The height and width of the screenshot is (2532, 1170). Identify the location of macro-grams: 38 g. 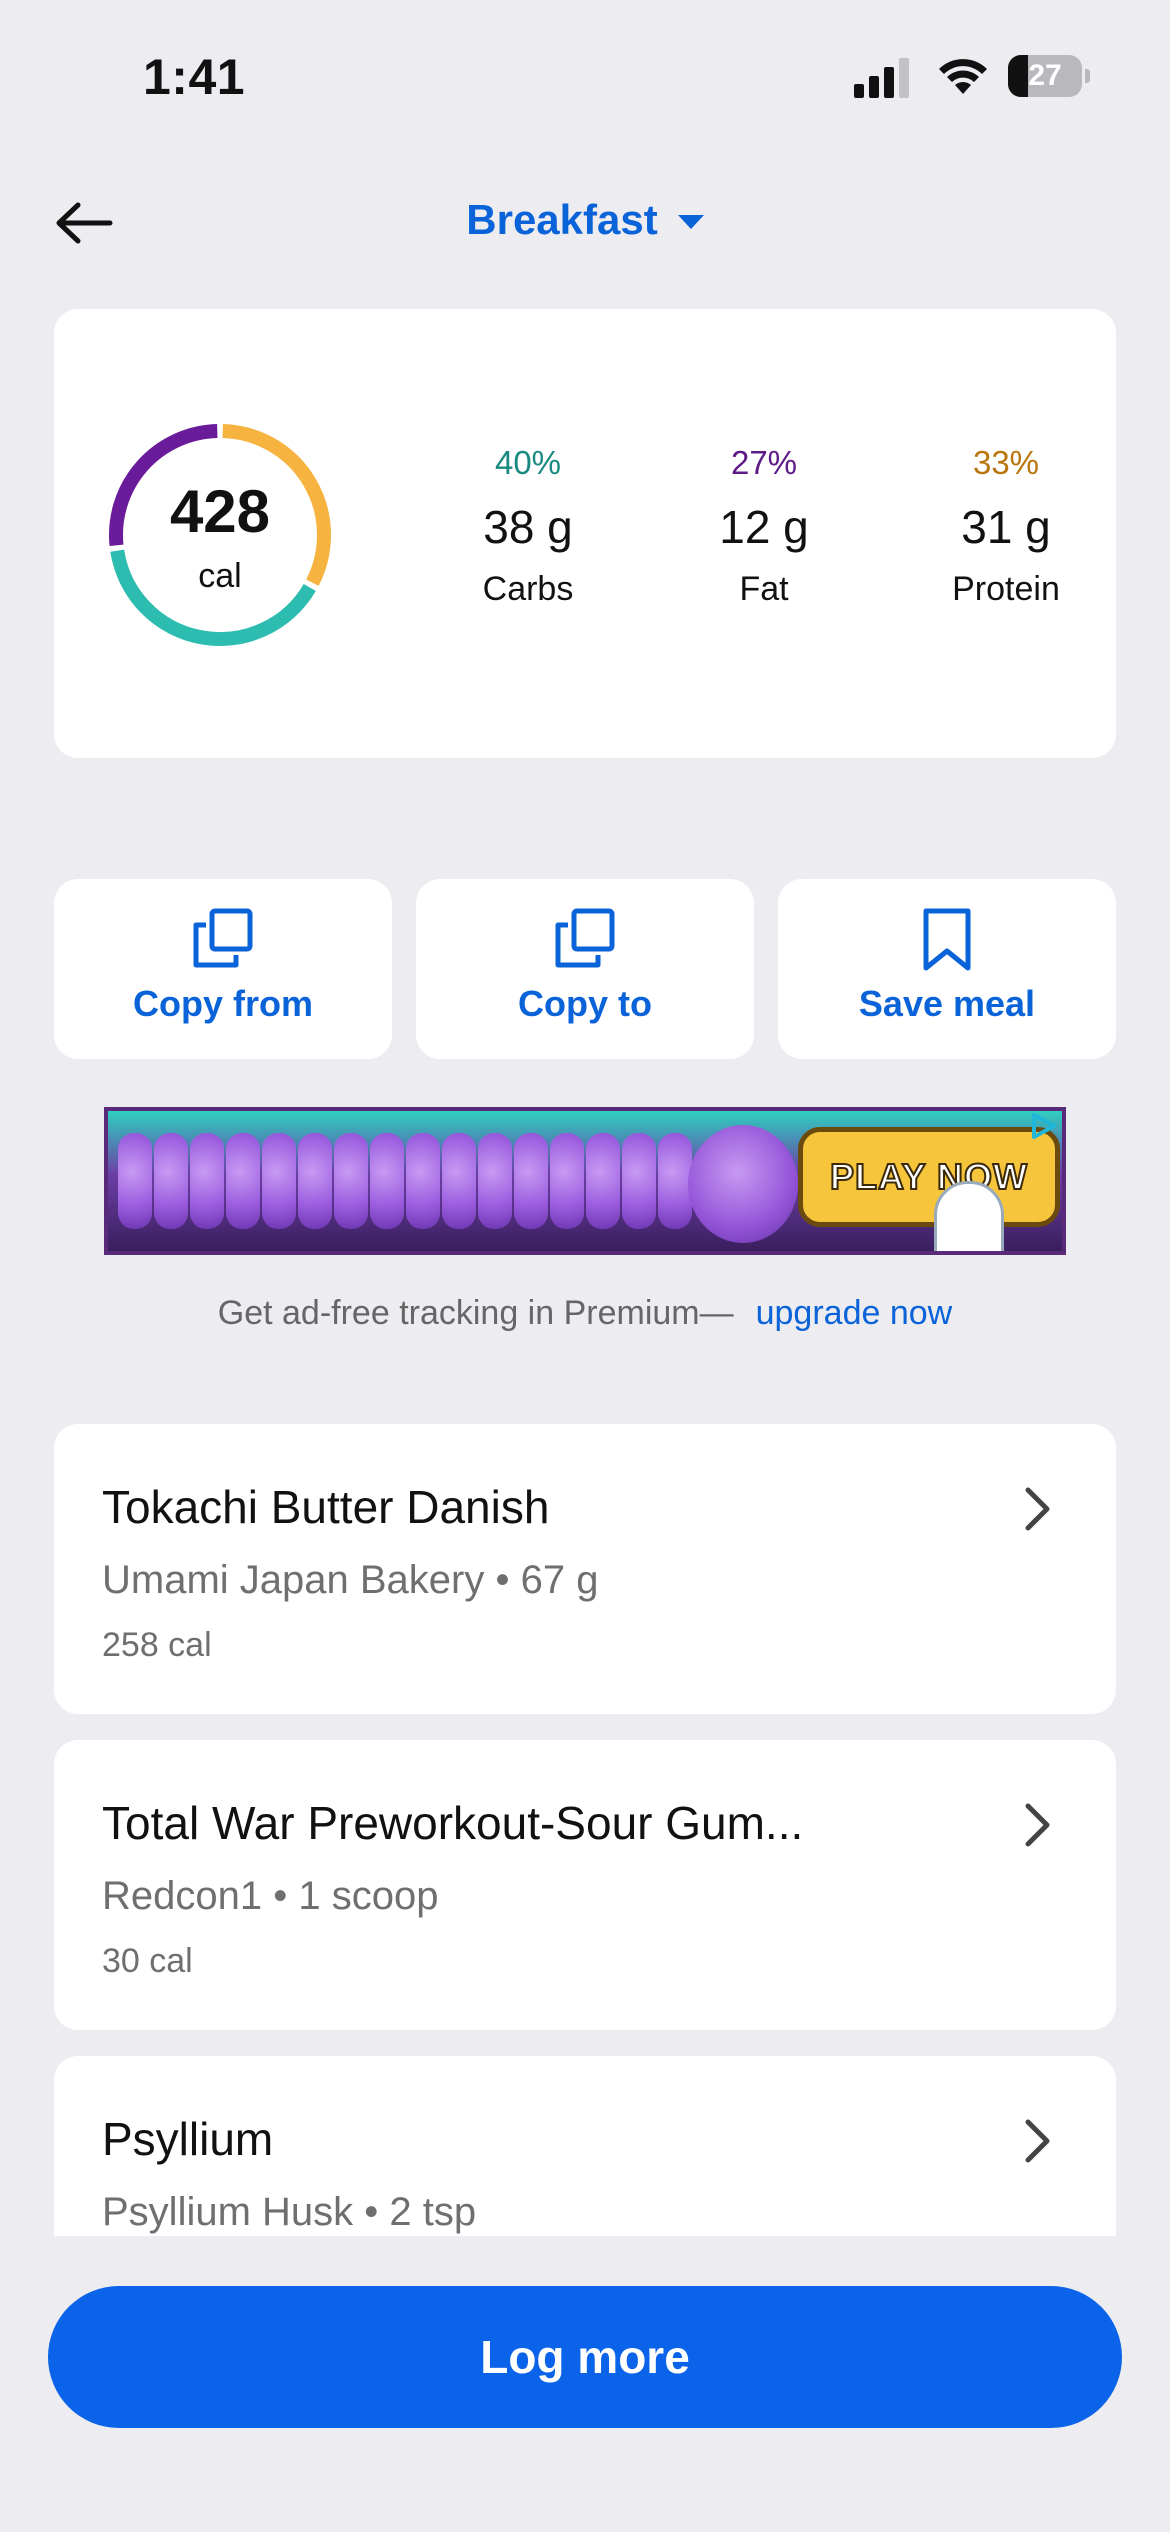
(528, 527).